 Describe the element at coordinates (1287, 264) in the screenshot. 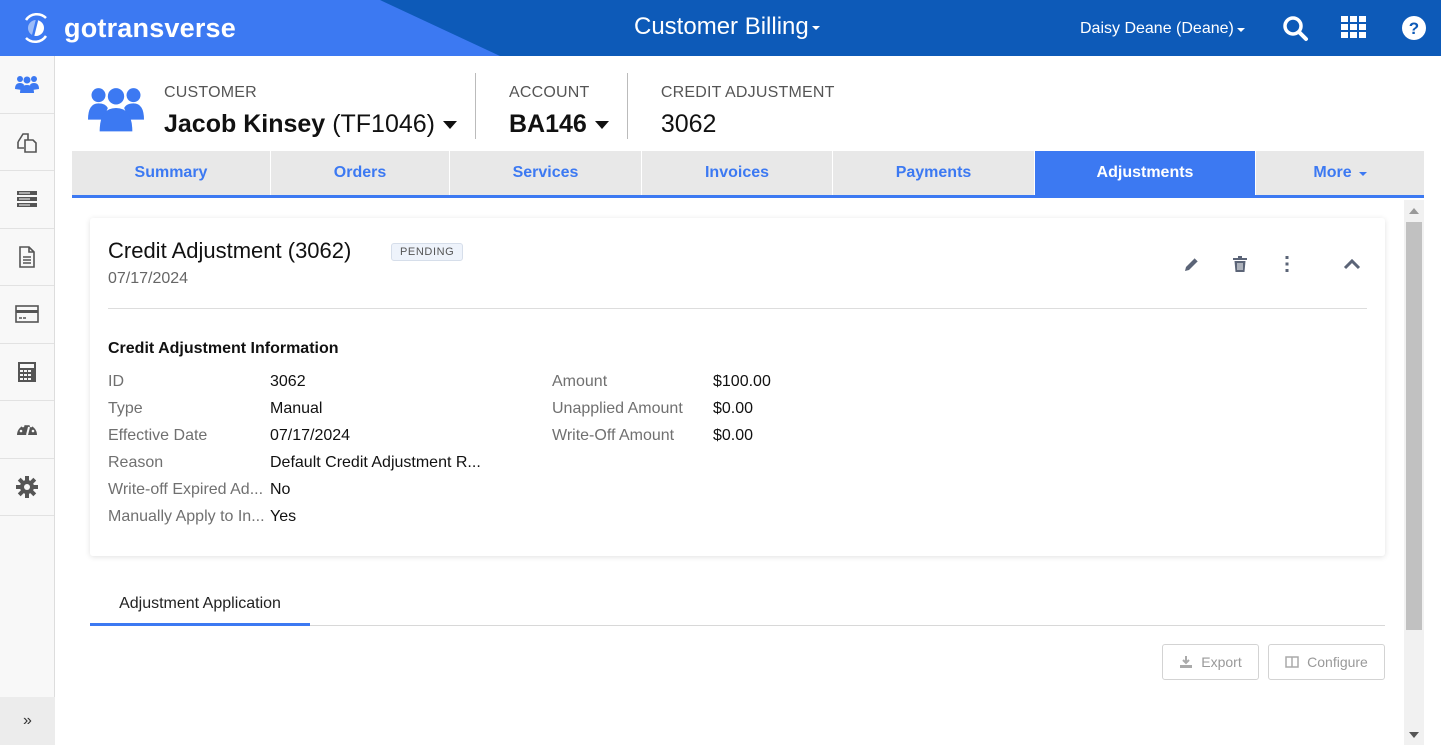

I see `more-actions-button` at that location.